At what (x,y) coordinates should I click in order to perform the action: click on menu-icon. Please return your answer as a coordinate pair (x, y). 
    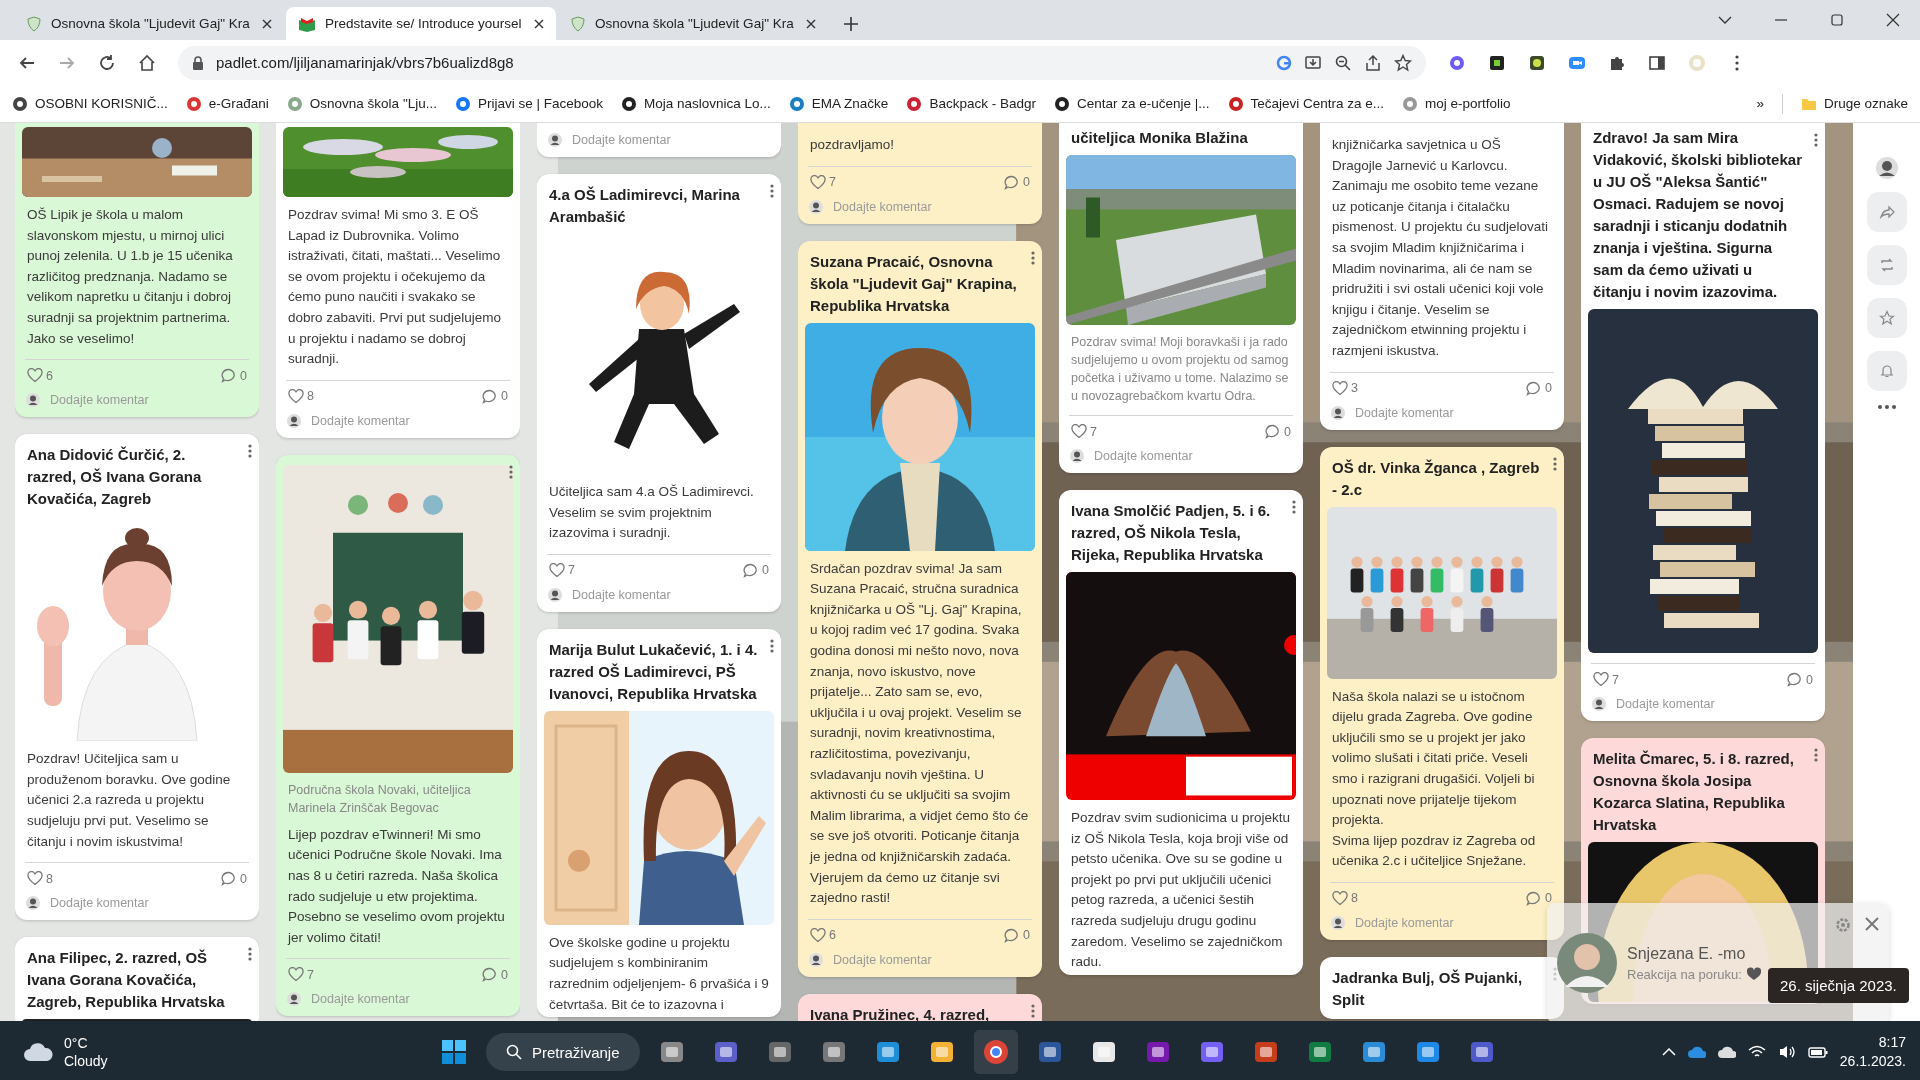
    Looking at the image, I should click on (1737, 62).